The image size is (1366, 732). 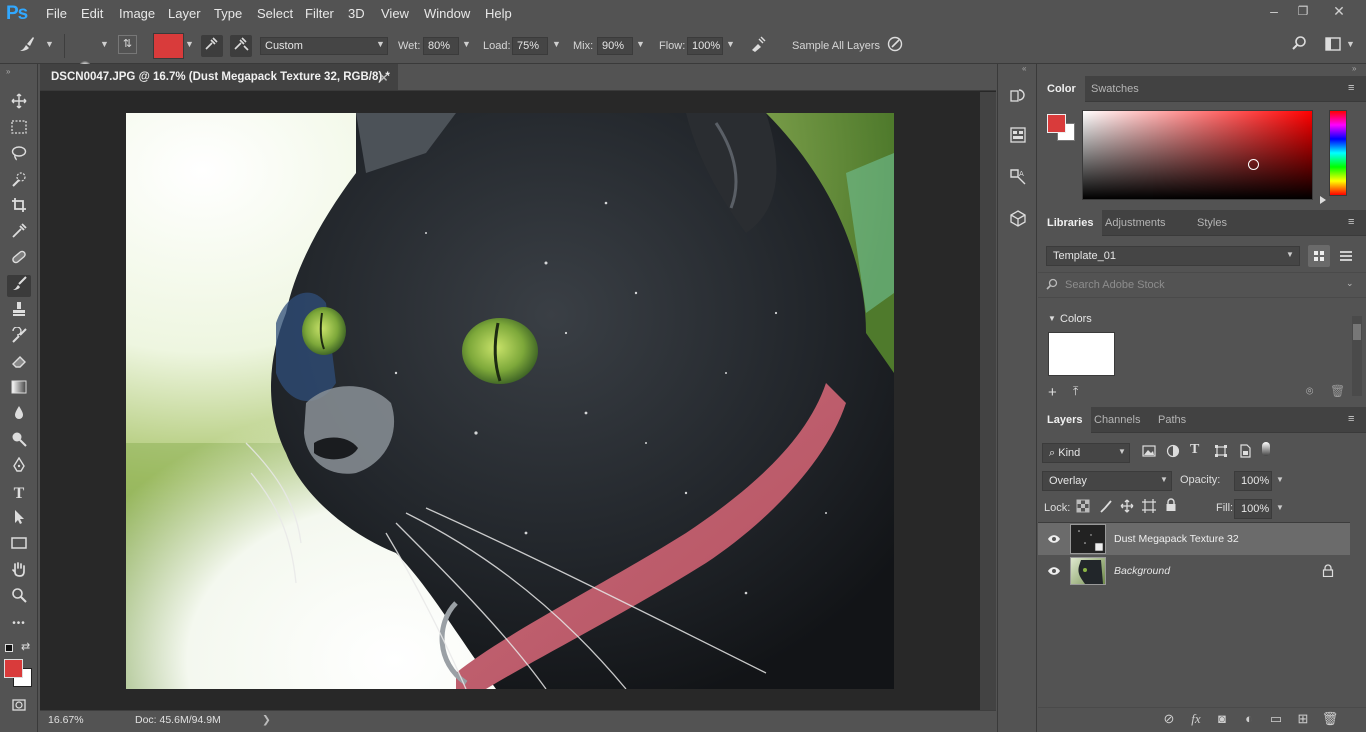 I want to click on lock-artboard-icon, so click(x=1149, y=506).